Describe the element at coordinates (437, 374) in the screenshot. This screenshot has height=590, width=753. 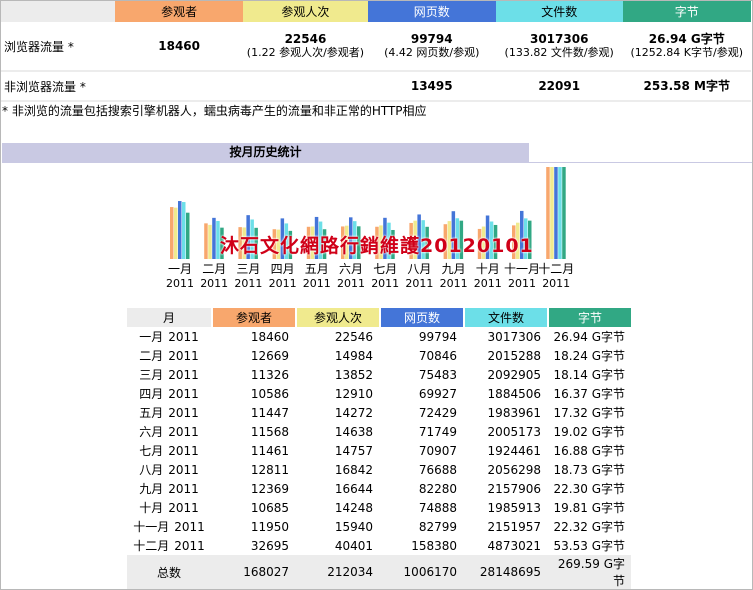
I see `row-pages: 75483` at that location.